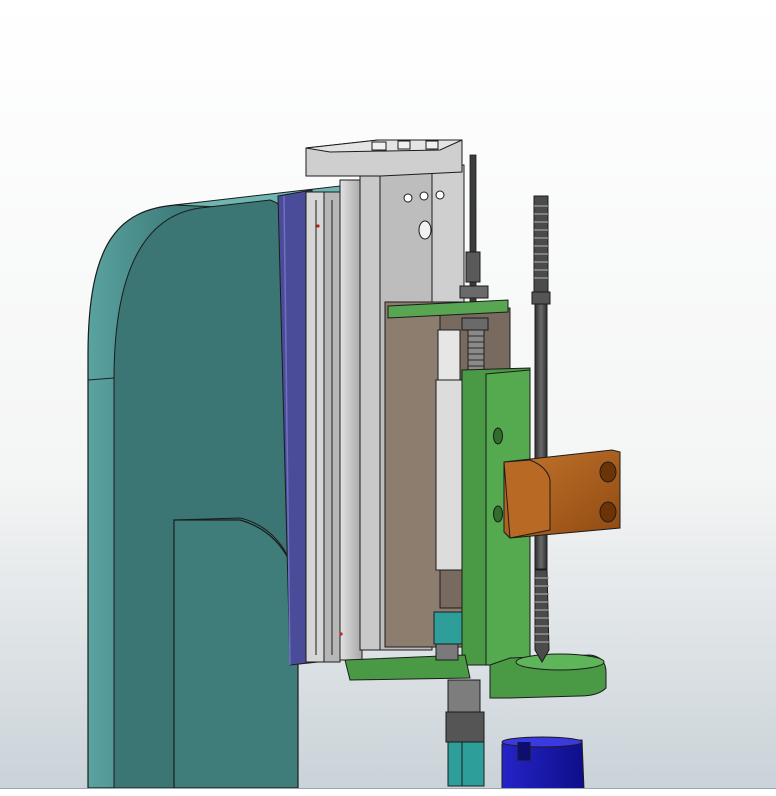 The image size is (776, 796). Describe the element at coordinates (384, 158) in the screenshot. I see `top-cap` at that location.